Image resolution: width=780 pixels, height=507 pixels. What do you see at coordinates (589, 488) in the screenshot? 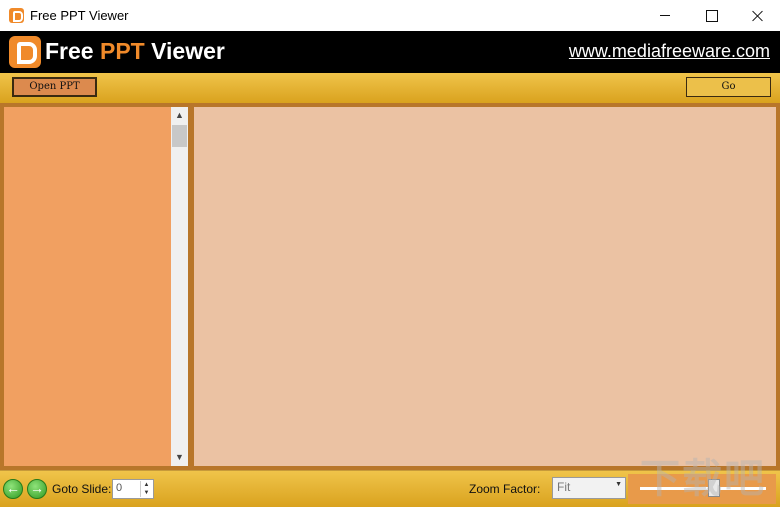
I see `zoom-factor-select: Fit ▼` at bounding box center [589, 488].